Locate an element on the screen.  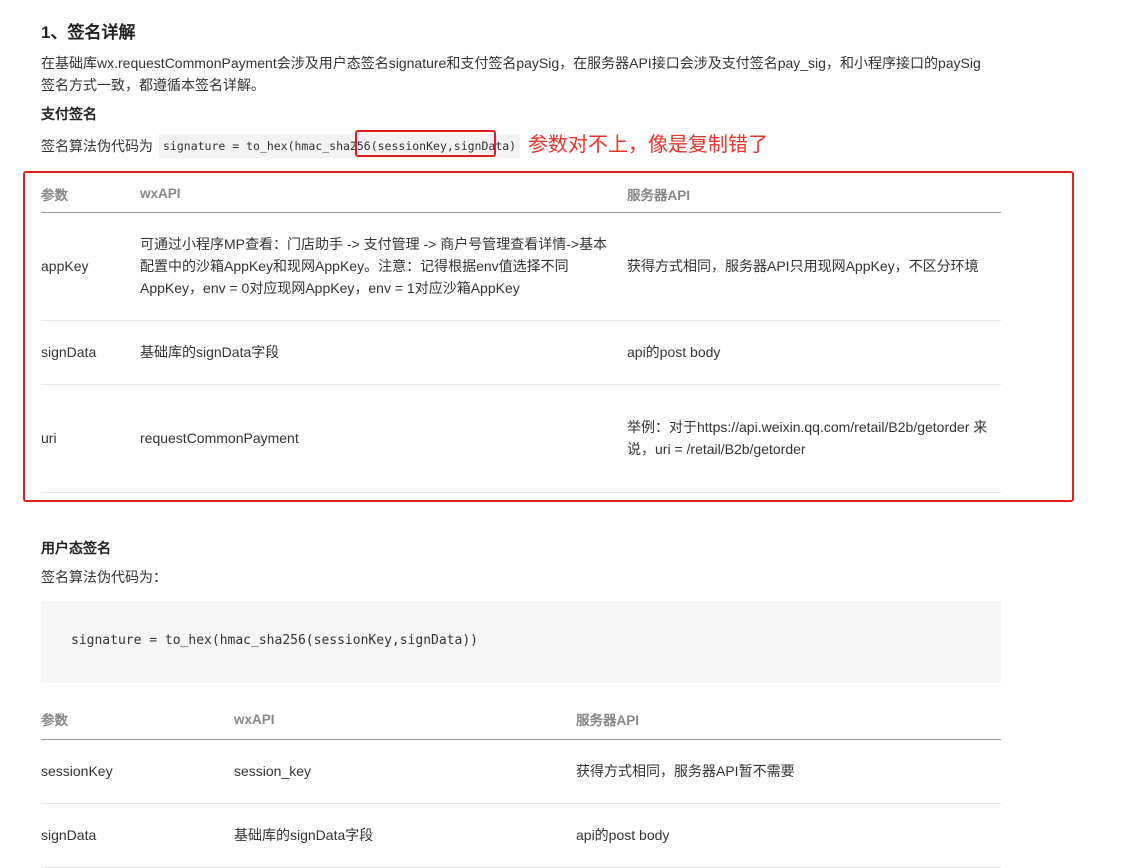
annotation-highlight-box is located at coordinates (425, 143).